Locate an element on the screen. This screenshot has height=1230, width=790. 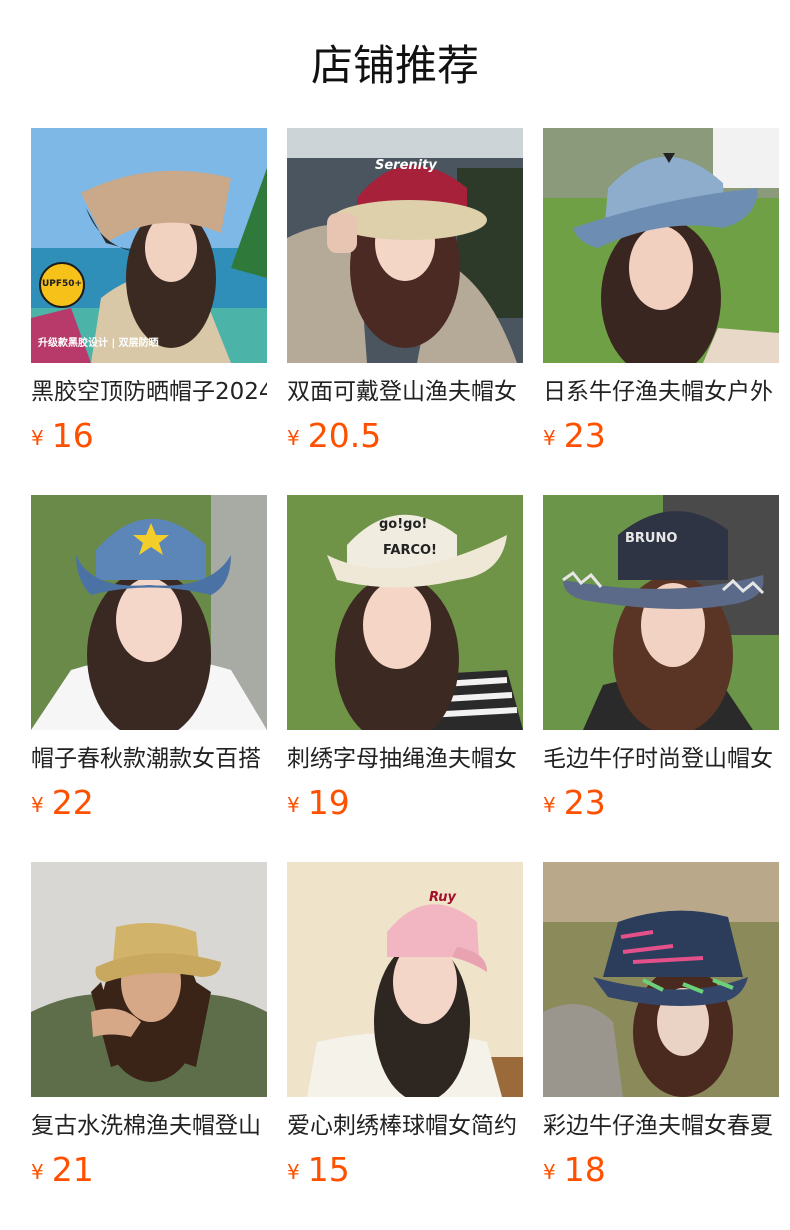
product-price: ¥20.5 is located at coordinates (334, 436).